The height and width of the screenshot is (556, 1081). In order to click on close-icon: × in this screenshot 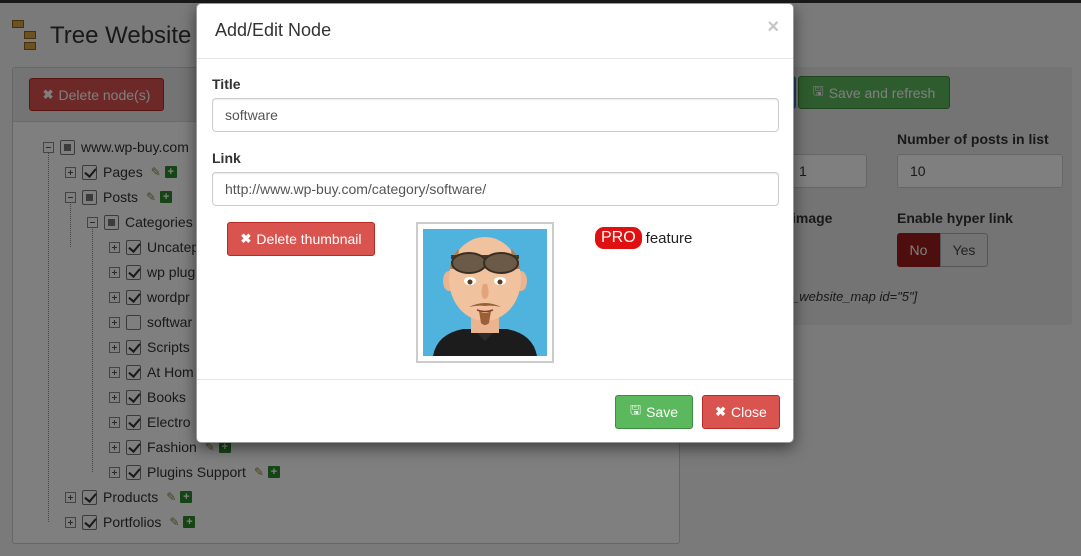, I will do `click(773, 27)`.